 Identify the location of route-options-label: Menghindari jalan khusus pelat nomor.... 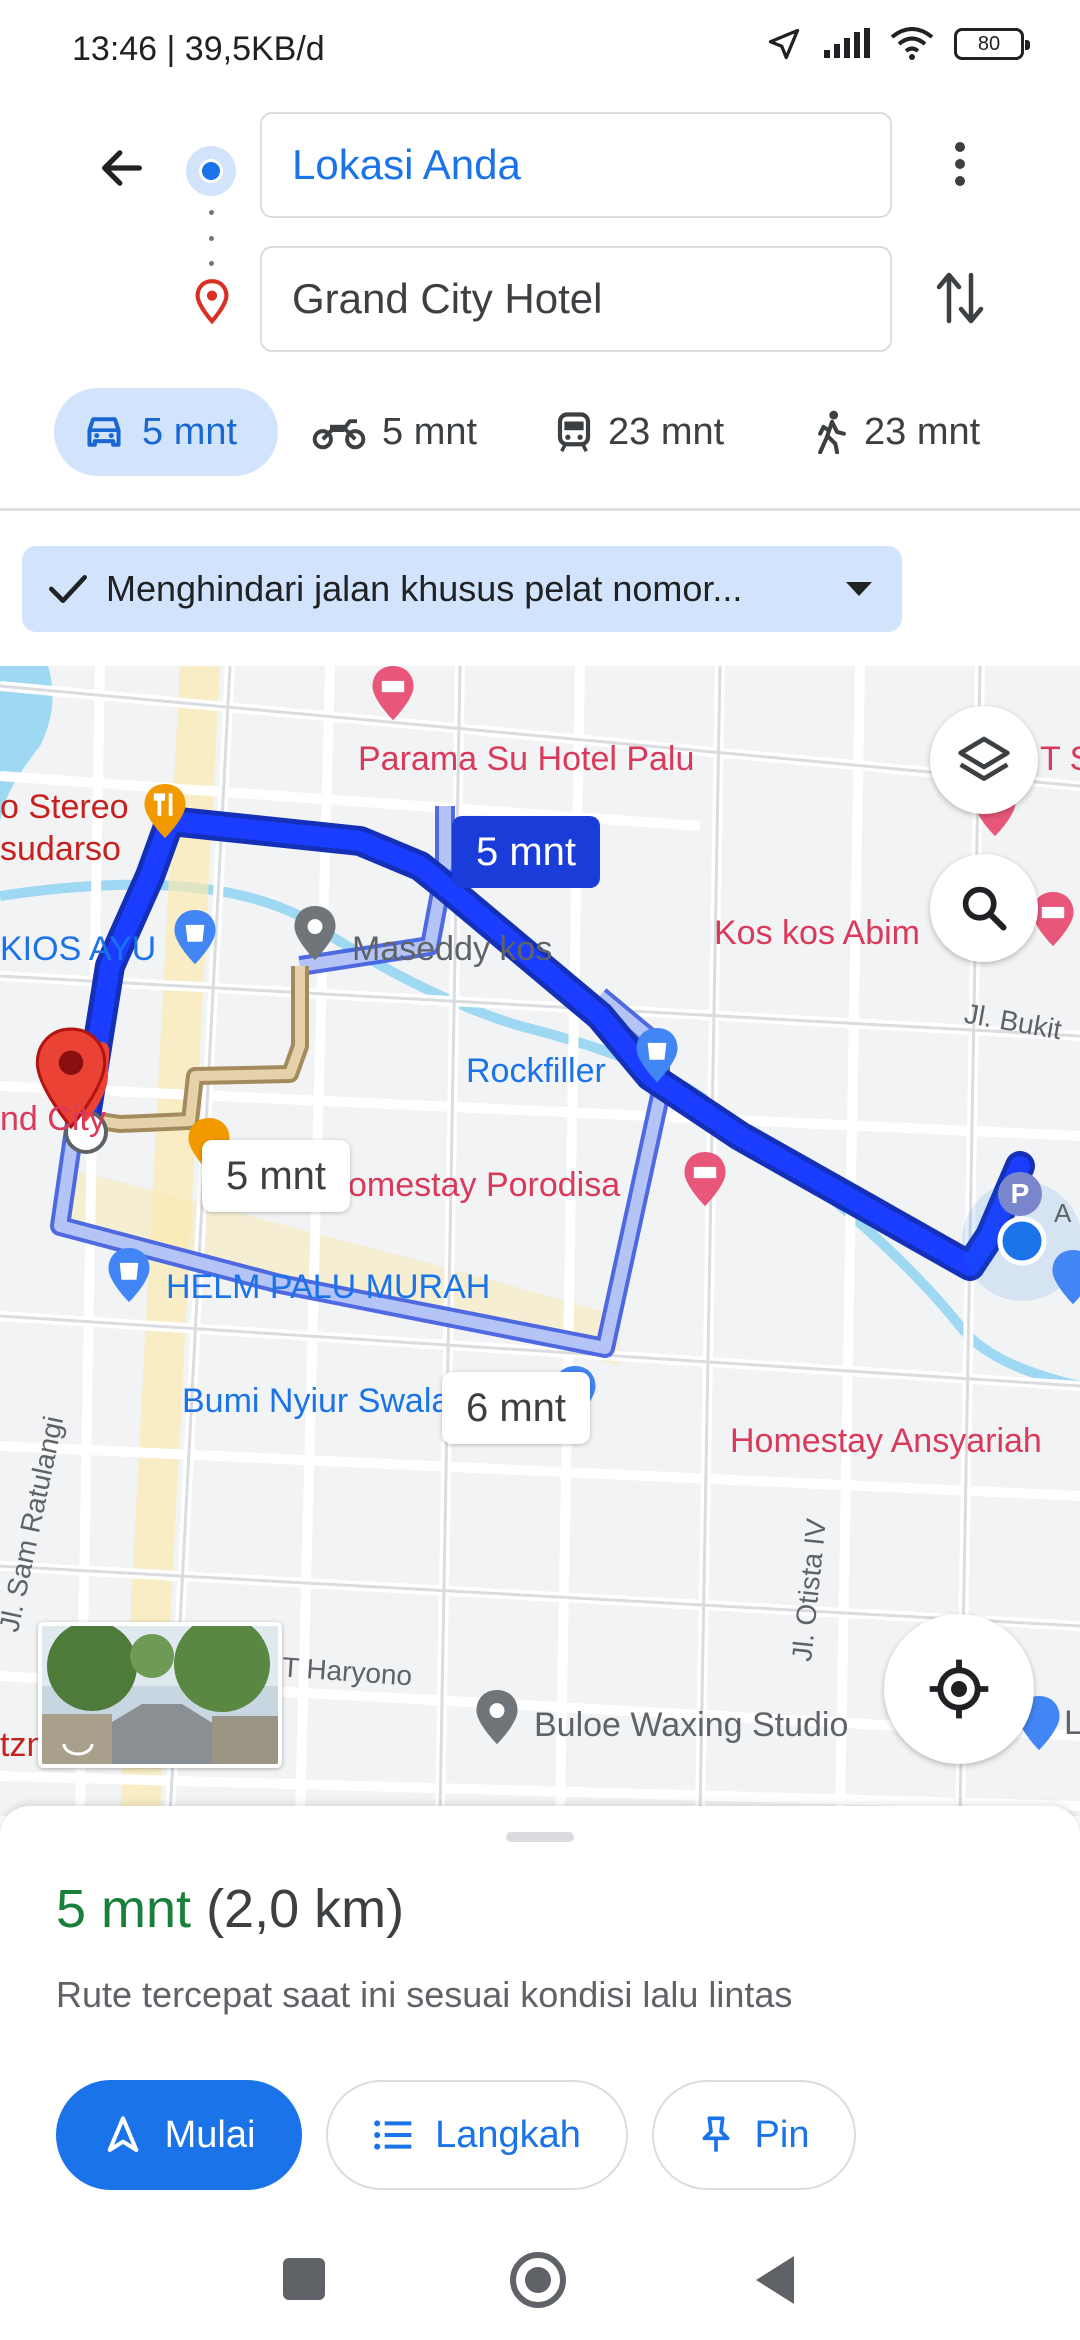
(424, 588).